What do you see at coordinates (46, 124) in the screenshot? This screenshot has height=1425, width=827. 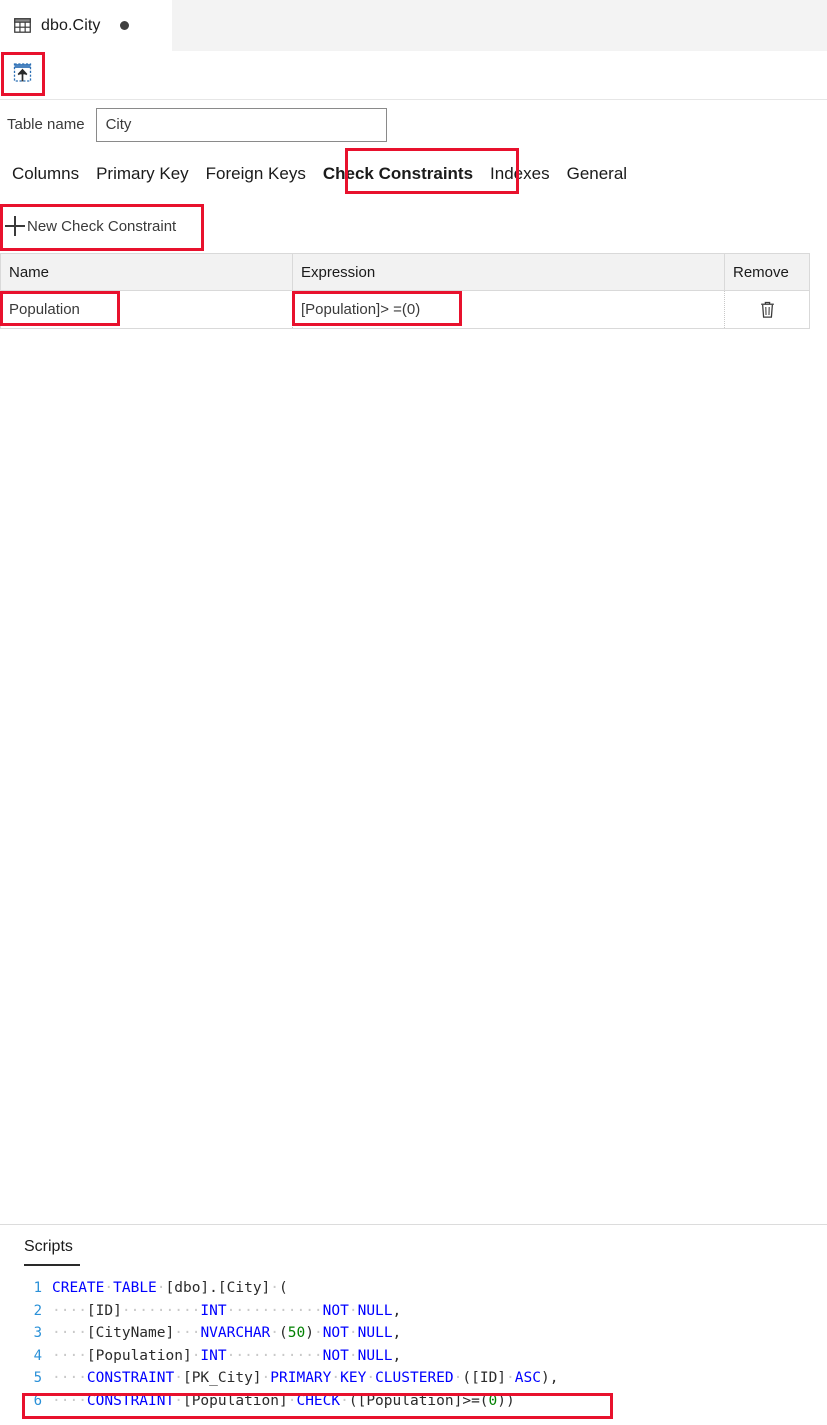 I see `table-name-label: Table name` at bounding box center [46, 124].